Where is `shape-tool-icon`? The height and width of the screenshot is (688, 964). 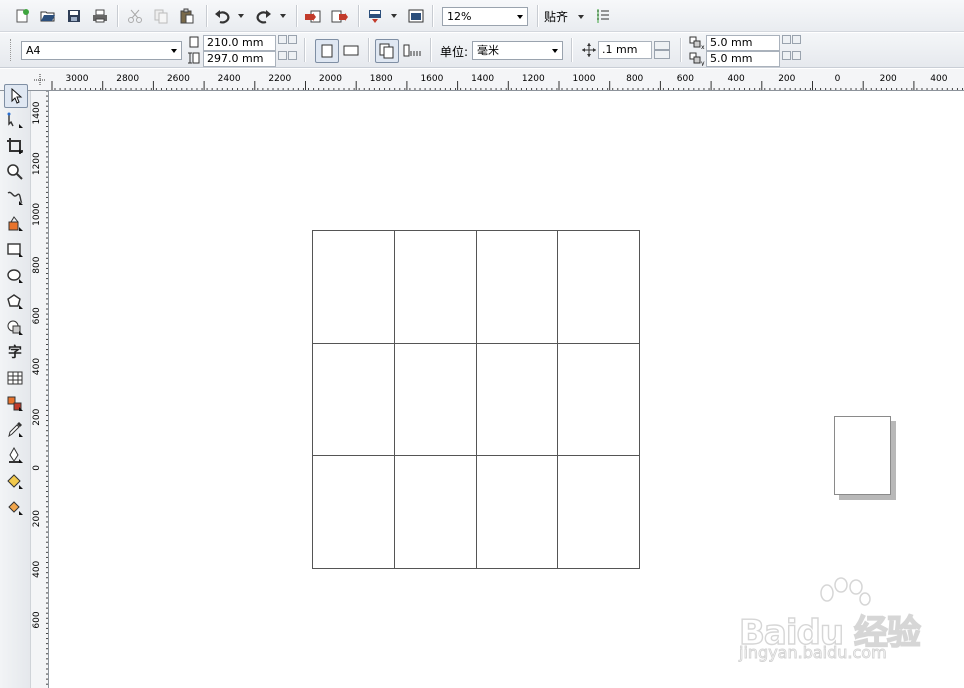 shape-tool-icon is located at coordinates (15, 121).